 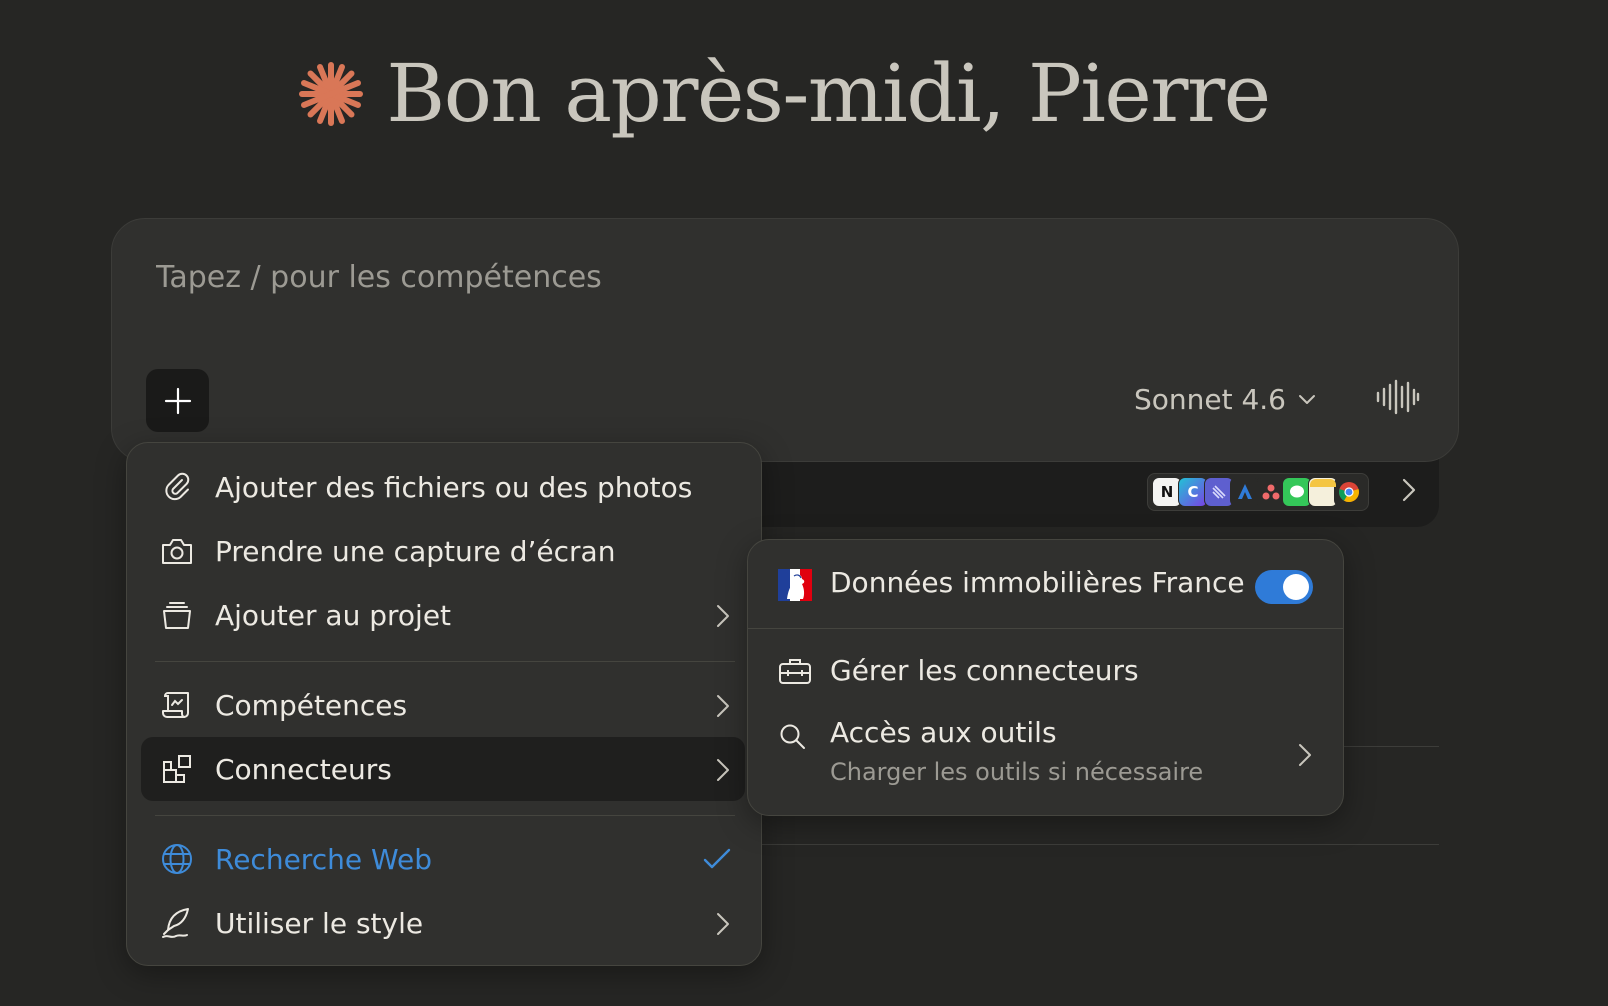 I want to click on marianne-icon, so click(x=795, y=587).